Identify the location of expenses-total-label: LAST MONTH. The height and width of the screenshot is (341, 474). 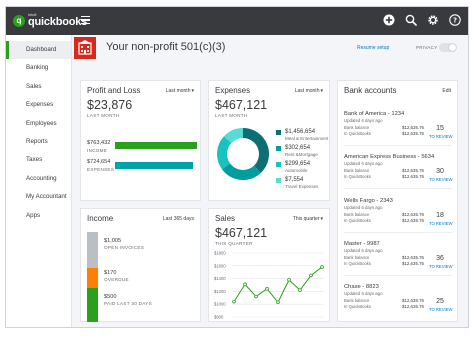
(231, 115).